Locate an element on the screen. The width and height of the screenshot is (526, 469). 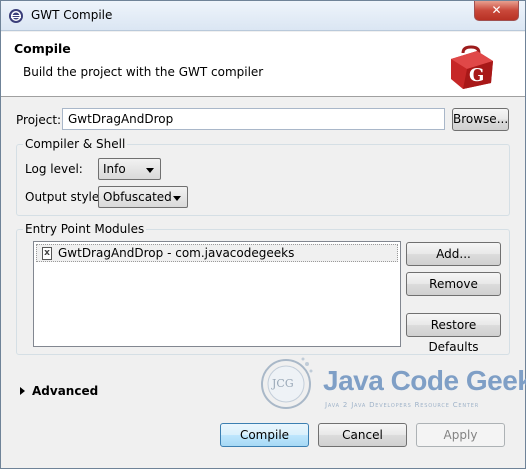
svg-text: G is located at coordinates (476, 75).